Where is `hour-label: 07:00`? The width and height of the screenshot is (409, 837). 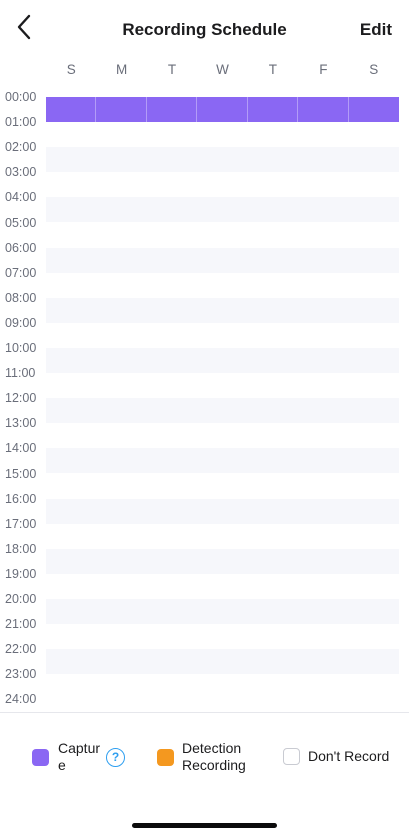 hour-label: 07:00 is located at coordinates (21, 272).